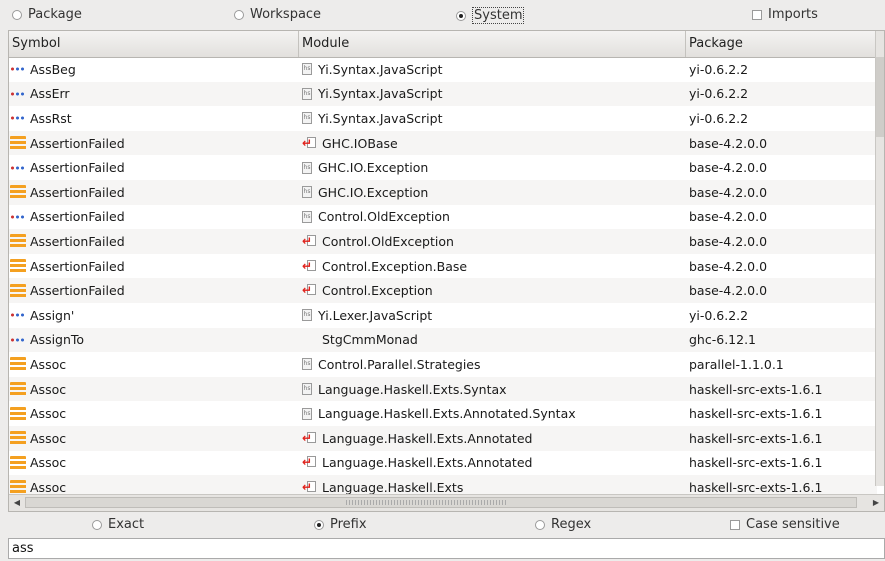 The width and height of the screenshot is (885, 561). What do you see at coordinates (412, 389) in the screenshot?
I see `module-name: Language.Haskell.Exts.Syntax` at bounding box center [412, 389].